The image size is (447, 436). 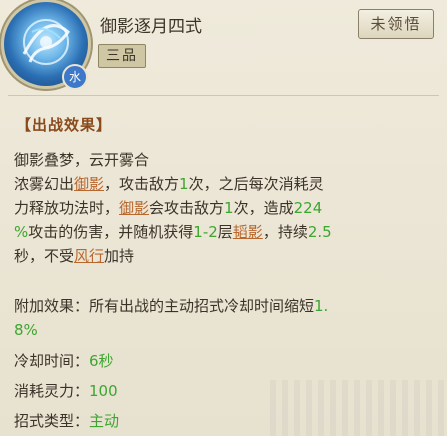 What do you see at coordinates (358, 408) in the screenshot?
I see `watermark-pattern` at bounding box center [358, 408].